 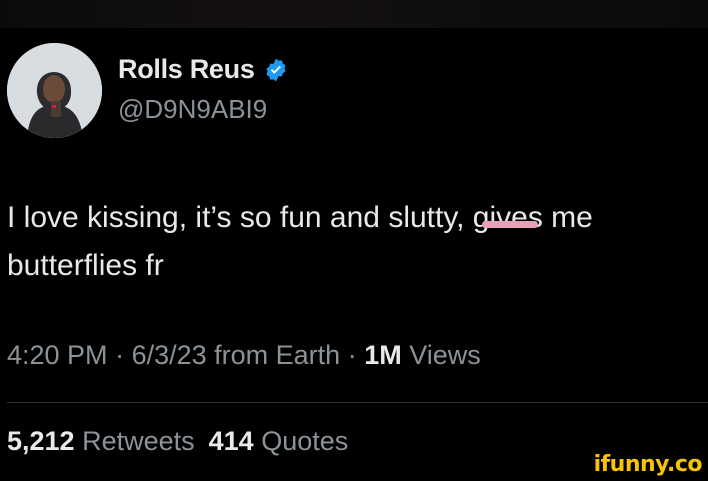 I want to click on tweet-text-part: , gives me, so click(x=524, y=217).